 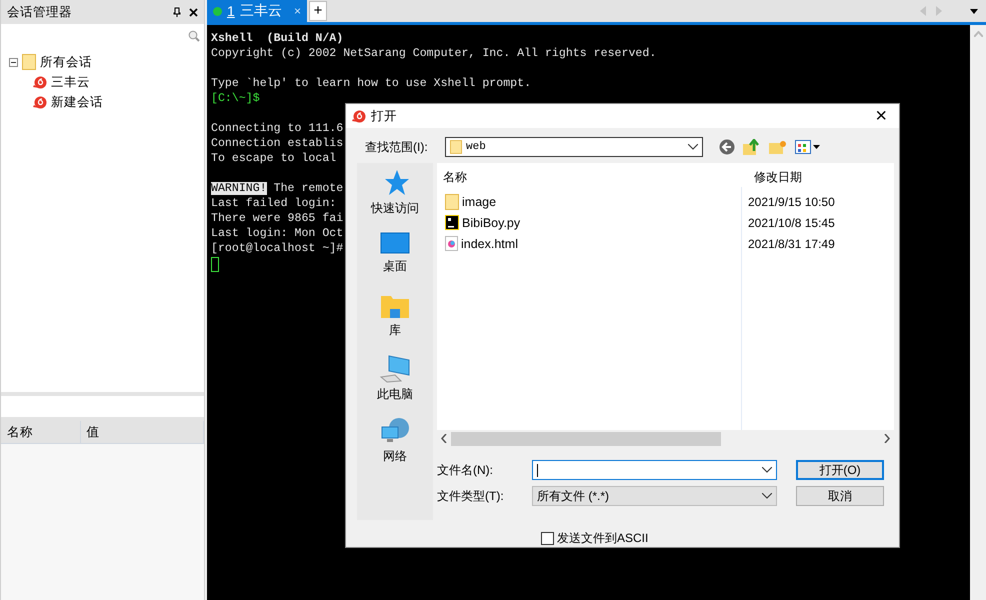 What do you see at coordinates (177, 12) in the screenshot?
I see `pin-icon` at bounding box center [177, 12].